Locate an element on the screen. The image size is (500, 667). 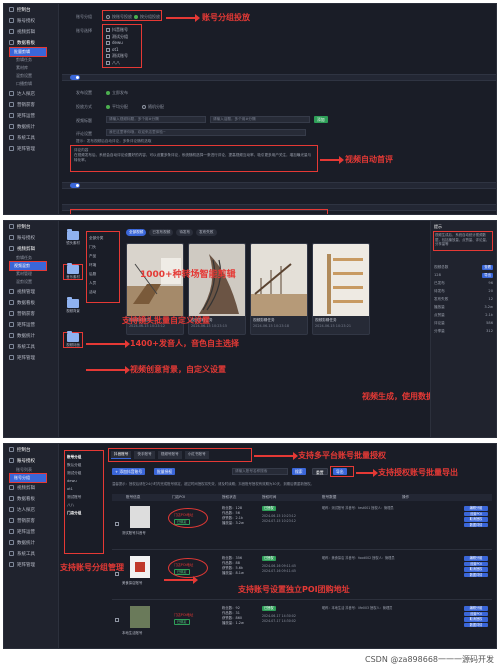
video-card: 视频剪辑任务 2024-06-15 10:23:18 is located at coordinates (279, 289).